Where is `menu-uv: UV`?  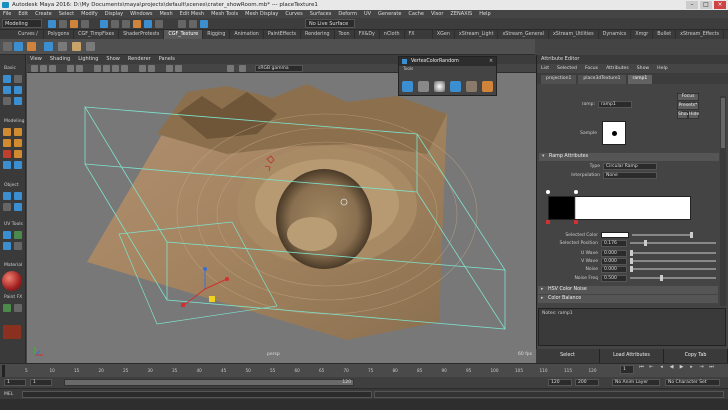 menu-uv: UV is located at coordinates (367, 14).